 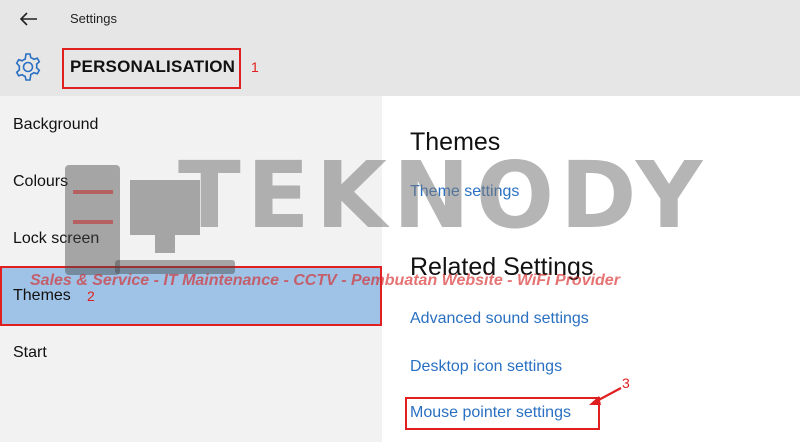 I want to click on back-button, so click(x=29, y=19).